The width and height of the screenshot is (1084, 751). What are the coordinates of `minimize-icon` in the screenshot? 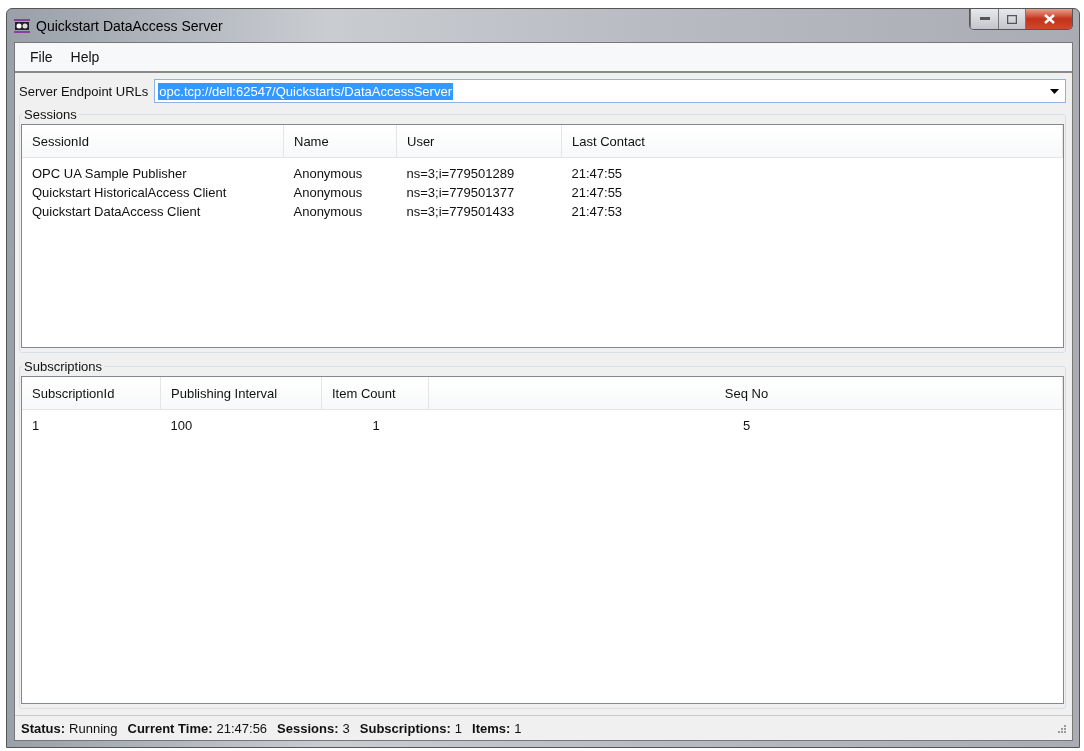 It's located at (984, 19).